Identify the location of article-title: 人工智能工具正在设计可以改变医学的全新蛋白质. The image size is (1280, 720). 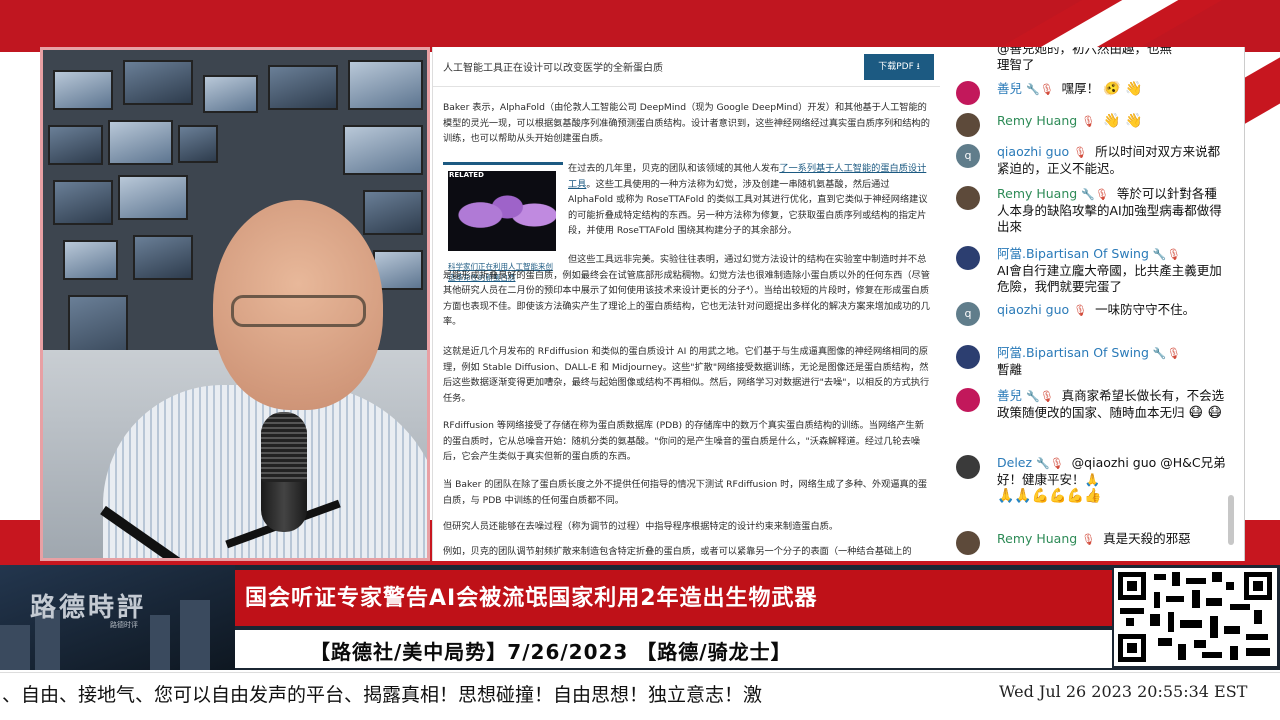
(553, 68).